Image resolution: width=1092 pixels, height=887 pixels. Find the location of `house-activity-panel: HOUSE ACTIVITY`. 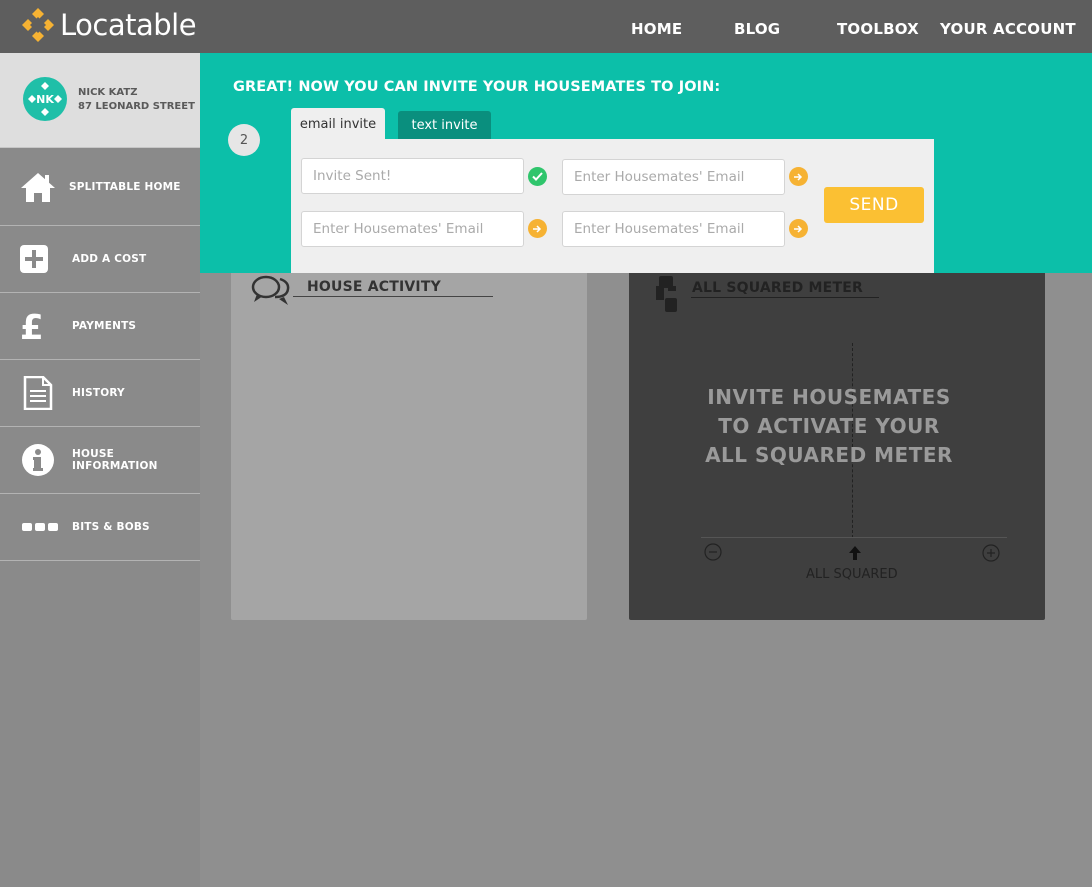

house-activity-panel: HOUSE ACTIVITY is located at coordinates (409, 439).